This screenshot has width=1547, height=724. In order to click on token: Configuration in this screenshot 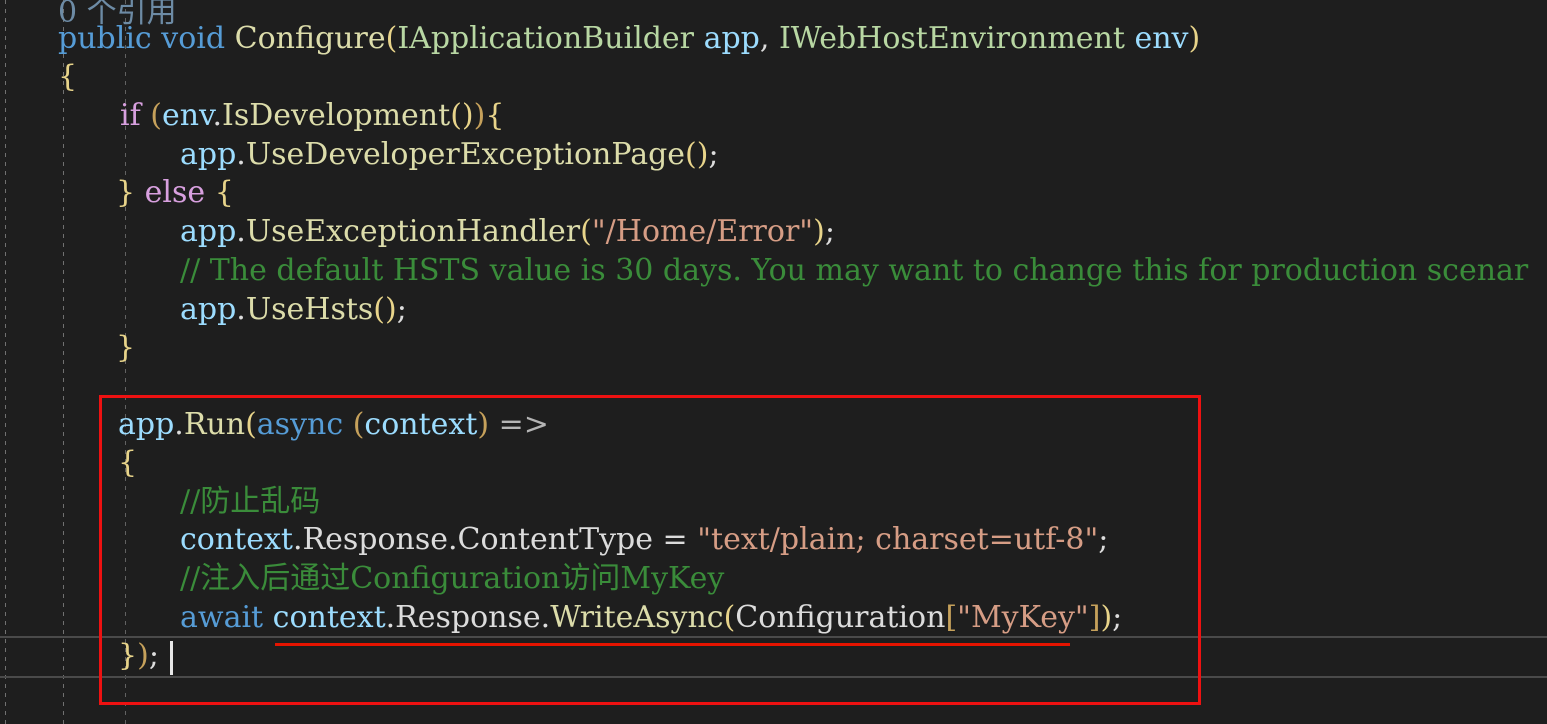, I will do `click(840, 617)`.